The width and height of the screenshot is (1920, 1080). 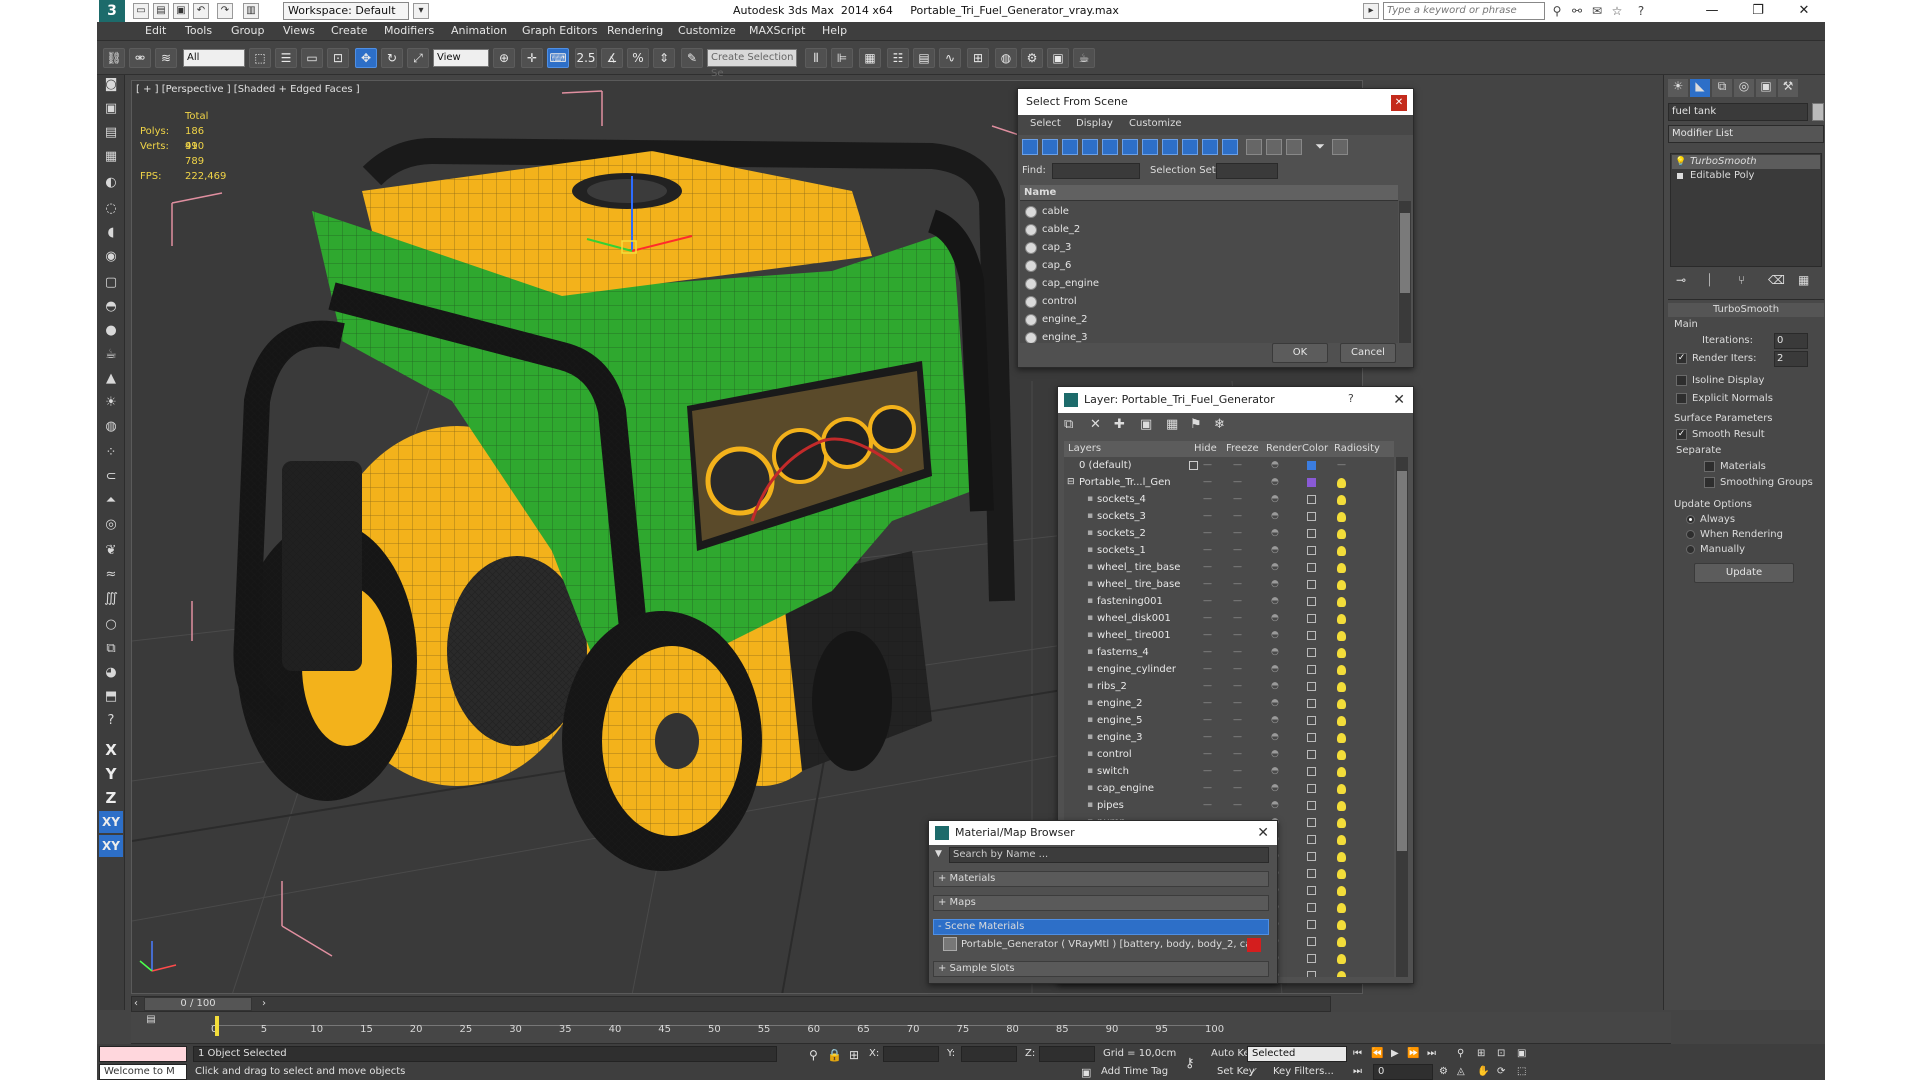 What do you see at coordinates (111, 427) in the screenshot?
I see `light-sphere-icon: ◍` at bounding box center [111, 427].